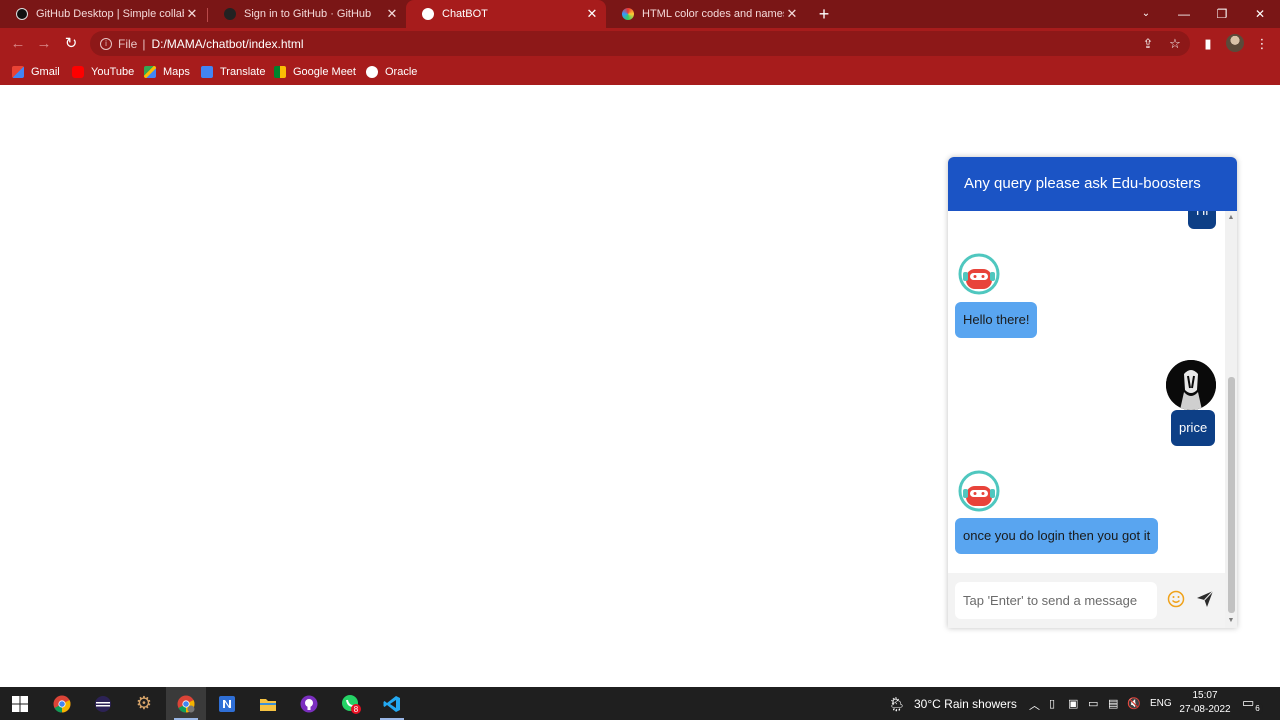 Image resolution: width=1280 pixels, height=720 pixels. I want to click on chat-input-bar, so click(1086, 600).